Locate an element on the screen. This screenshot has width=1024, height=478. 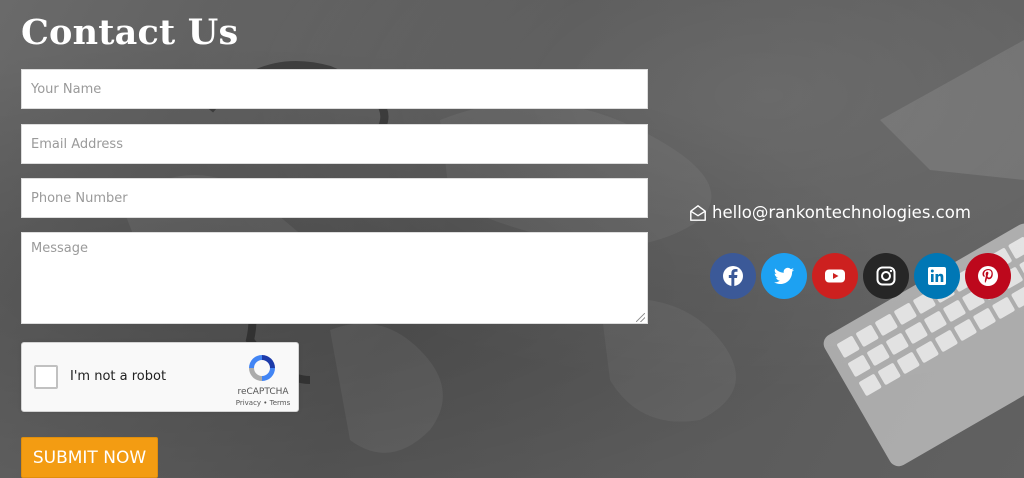
social-links is located at coordinates (860, 276).